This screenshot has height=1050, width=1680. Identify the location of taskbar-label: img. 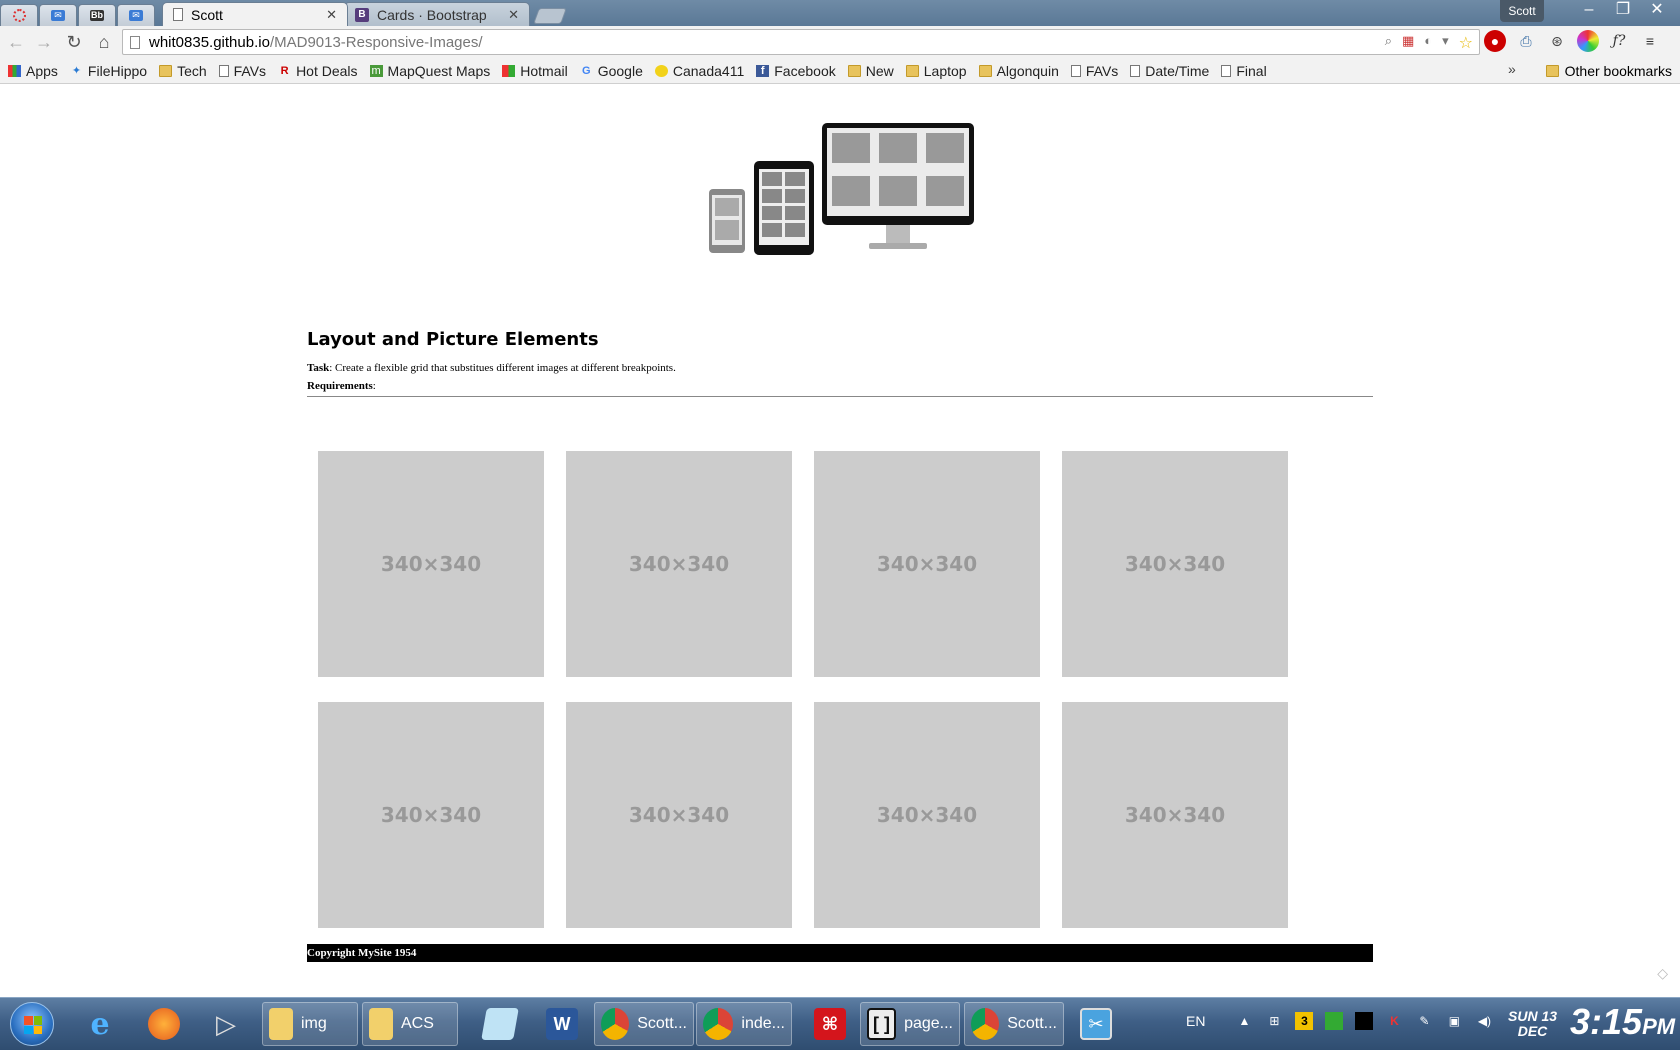
(314, 1023).